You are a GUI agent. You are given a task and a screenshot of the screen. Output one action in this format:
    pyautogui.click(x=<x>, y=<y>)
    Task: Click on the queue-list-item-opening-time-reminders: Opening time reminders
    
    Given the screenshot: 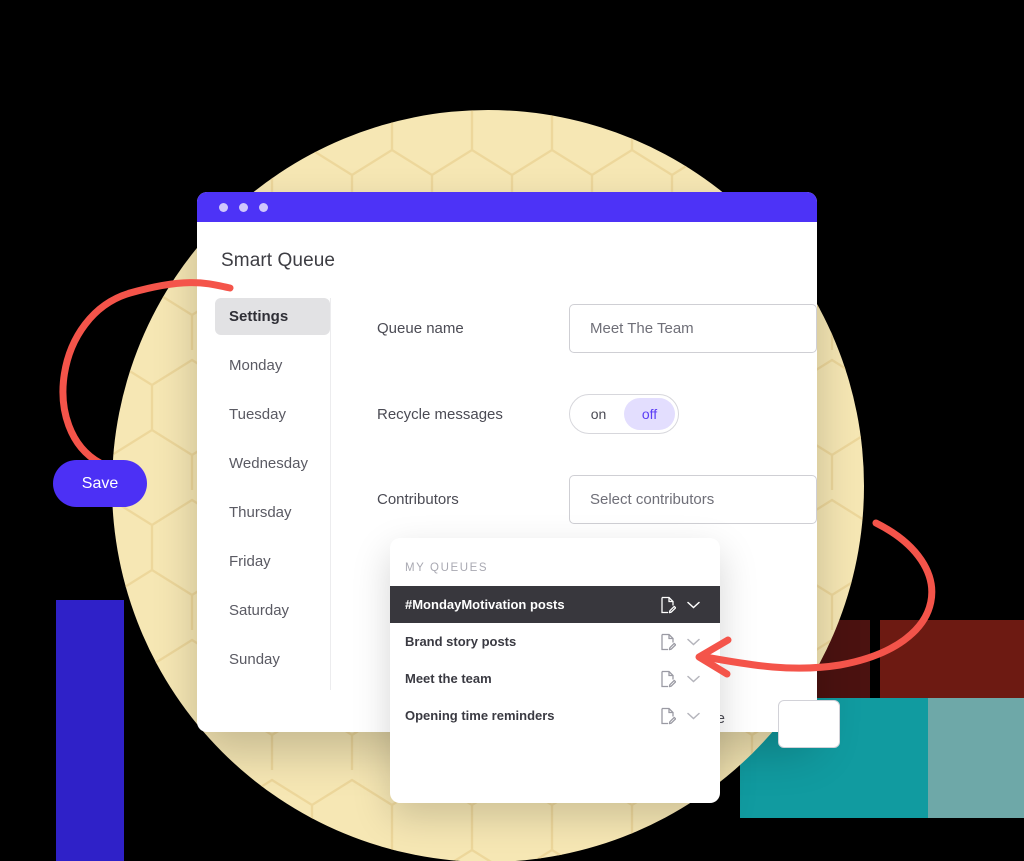 What is the action you would take?
    pyautogui.click(x=555, y=715)
    